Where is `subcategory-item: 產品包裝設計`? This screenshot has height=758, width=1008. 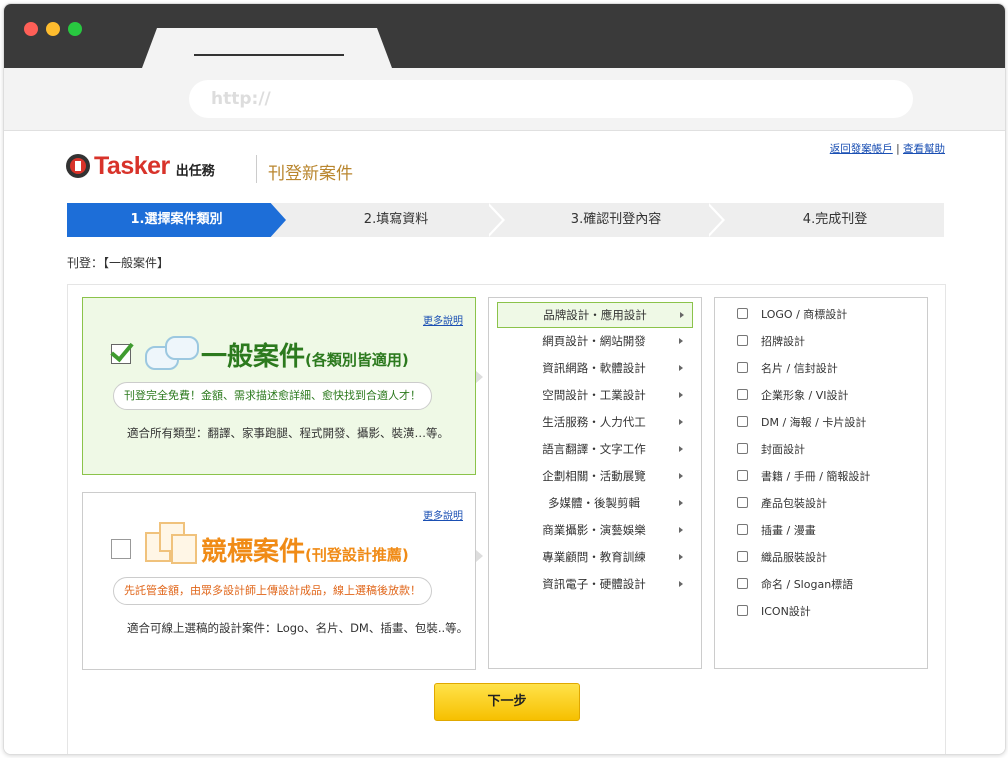
subcategory-item: 產品包裝設計 is located at coordinates (782, 504).